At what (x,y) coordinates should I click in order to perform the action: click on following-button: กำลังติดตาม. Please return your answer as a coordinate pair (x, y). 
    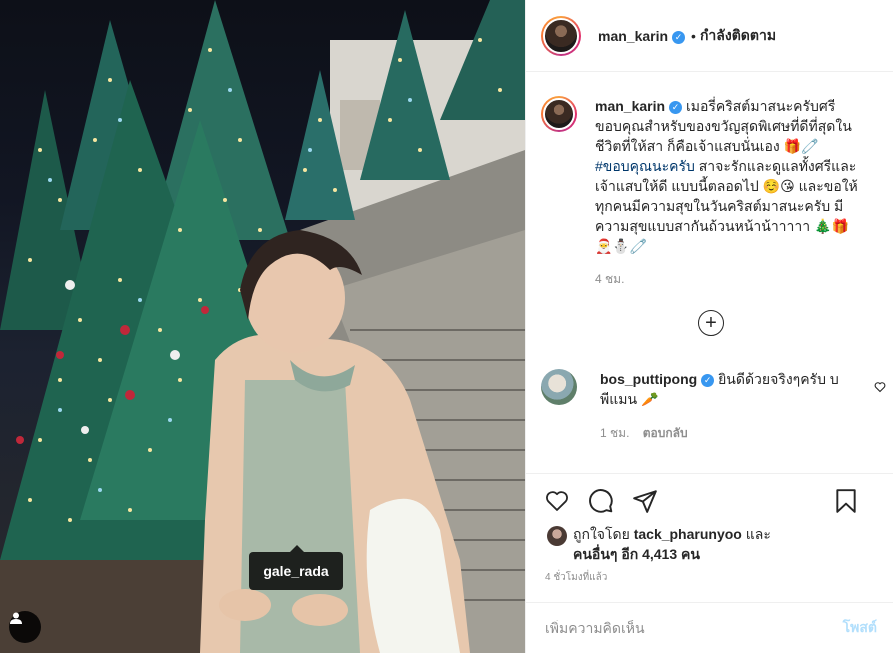
    Looking at the image, I should click on (738, 36).